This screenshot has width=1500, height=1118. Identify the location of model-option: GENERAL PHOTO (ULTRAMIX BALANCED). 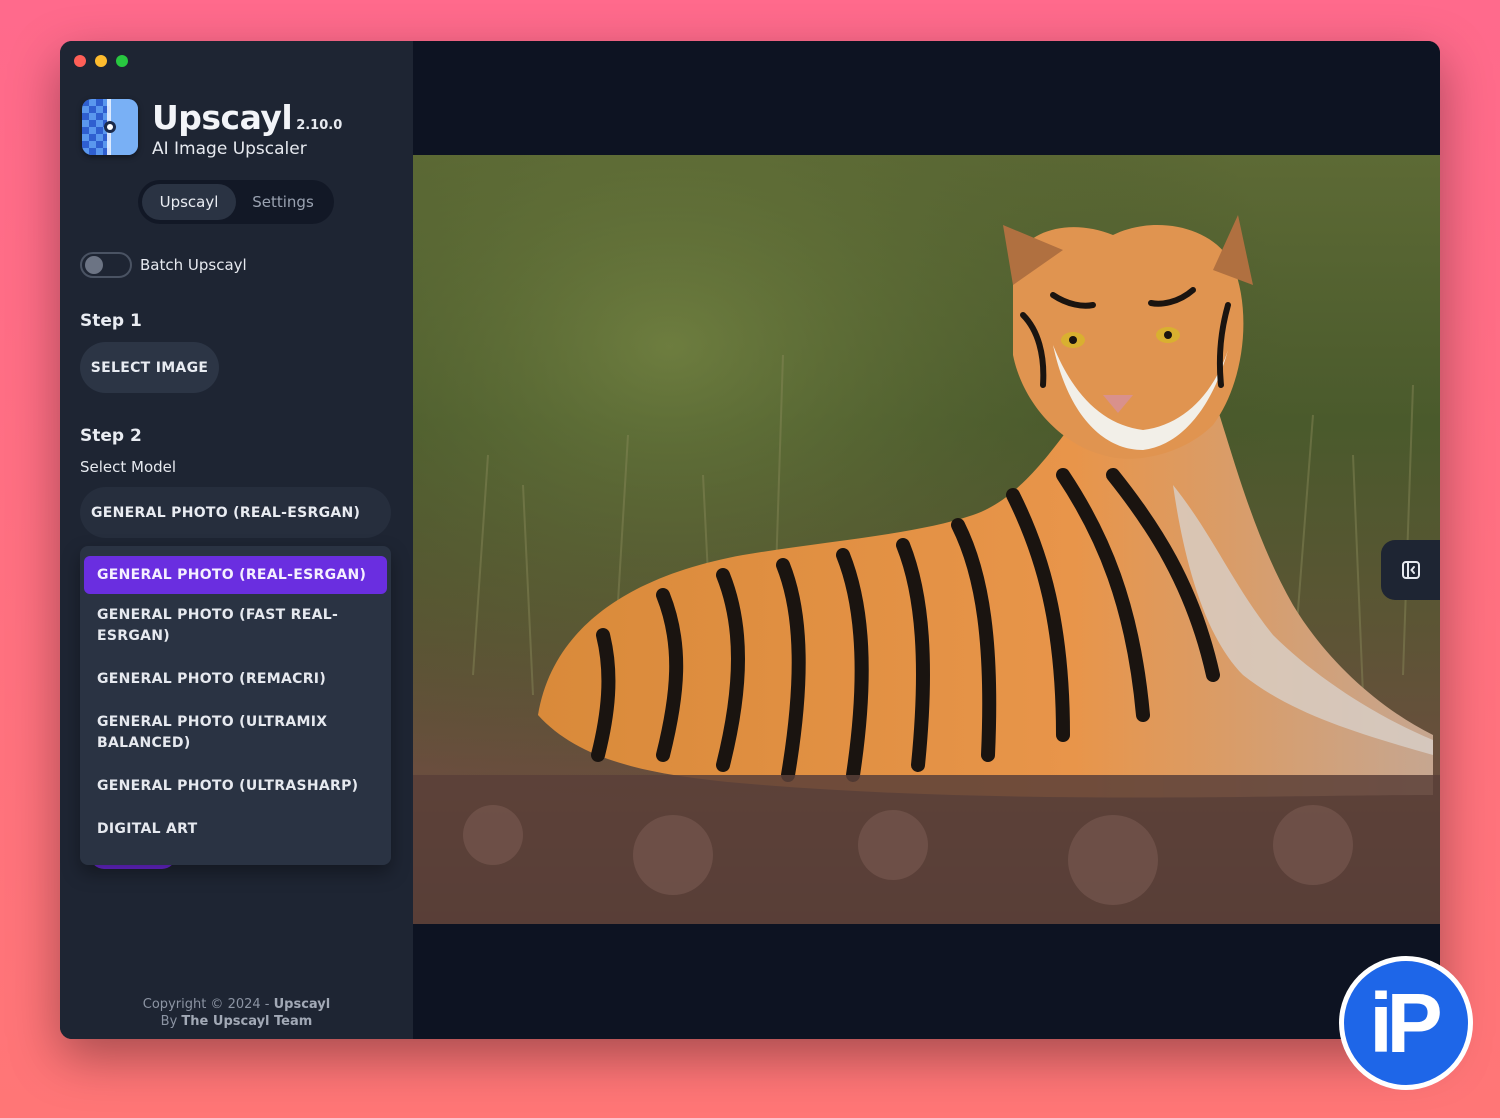
(229, 733).